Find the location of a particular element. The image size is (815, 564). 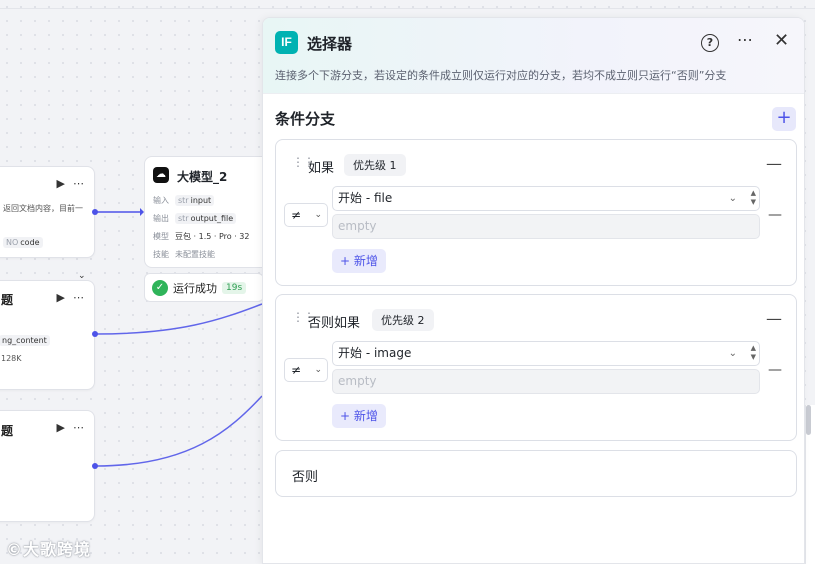

branch-label: 如果 is located at coordinates (321, 168).